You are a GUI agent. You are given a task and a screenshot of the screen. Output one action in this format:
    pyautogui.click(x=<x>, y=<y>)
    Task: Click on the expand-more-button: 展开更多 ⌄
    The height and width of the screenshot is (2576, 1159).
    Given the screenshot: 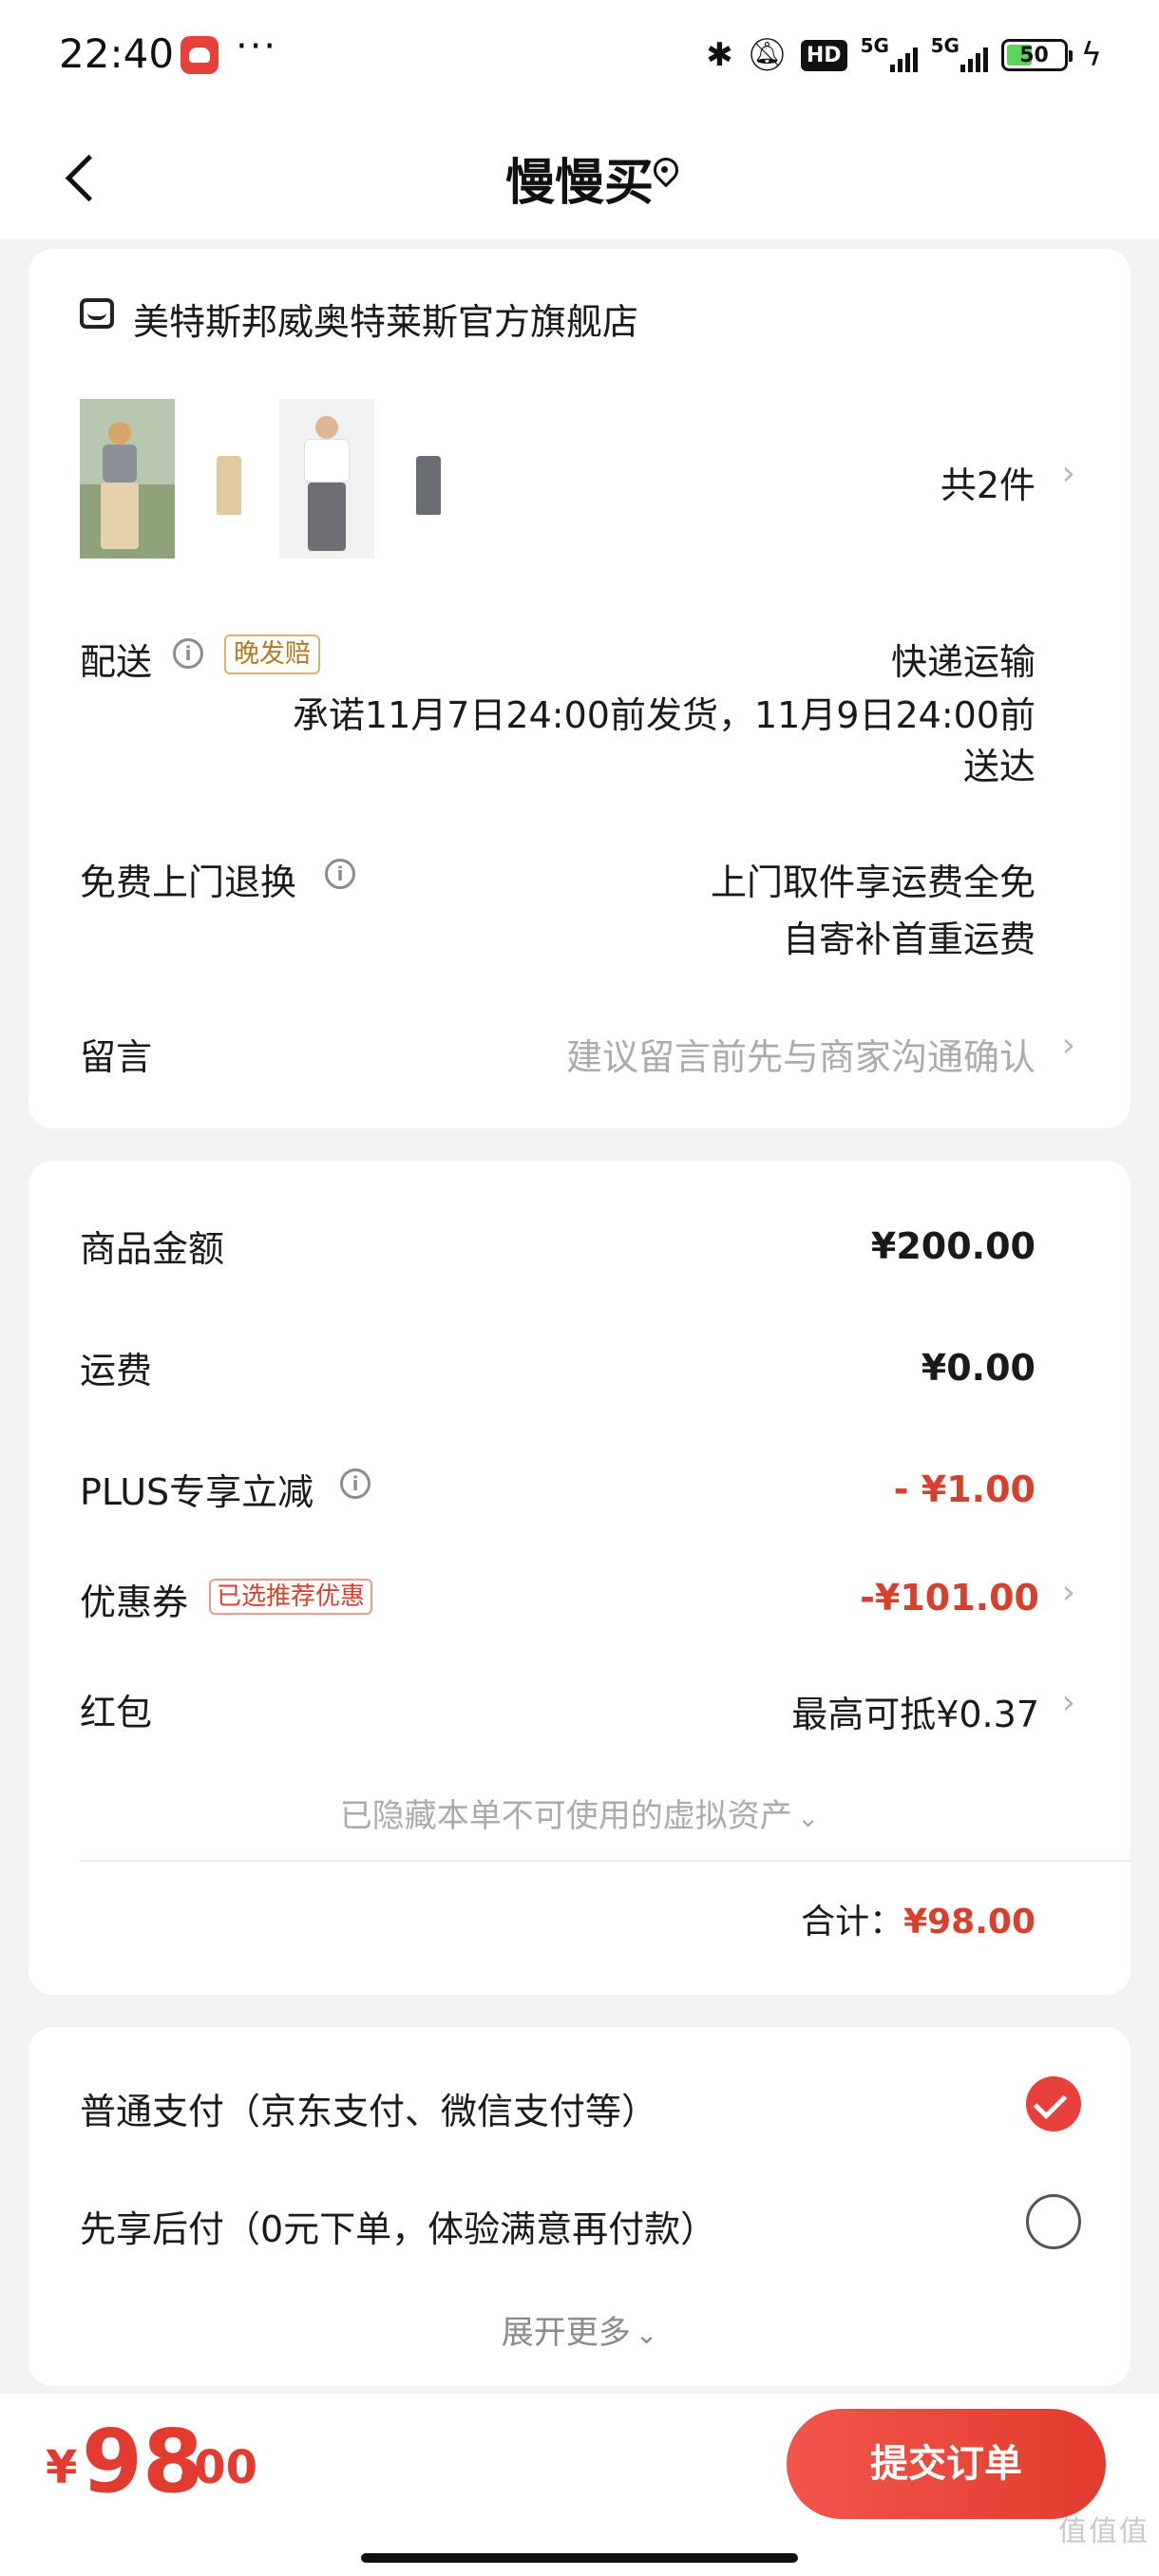 What is the action you would take?
    pyautogui.click(x=579, y=2329)
    